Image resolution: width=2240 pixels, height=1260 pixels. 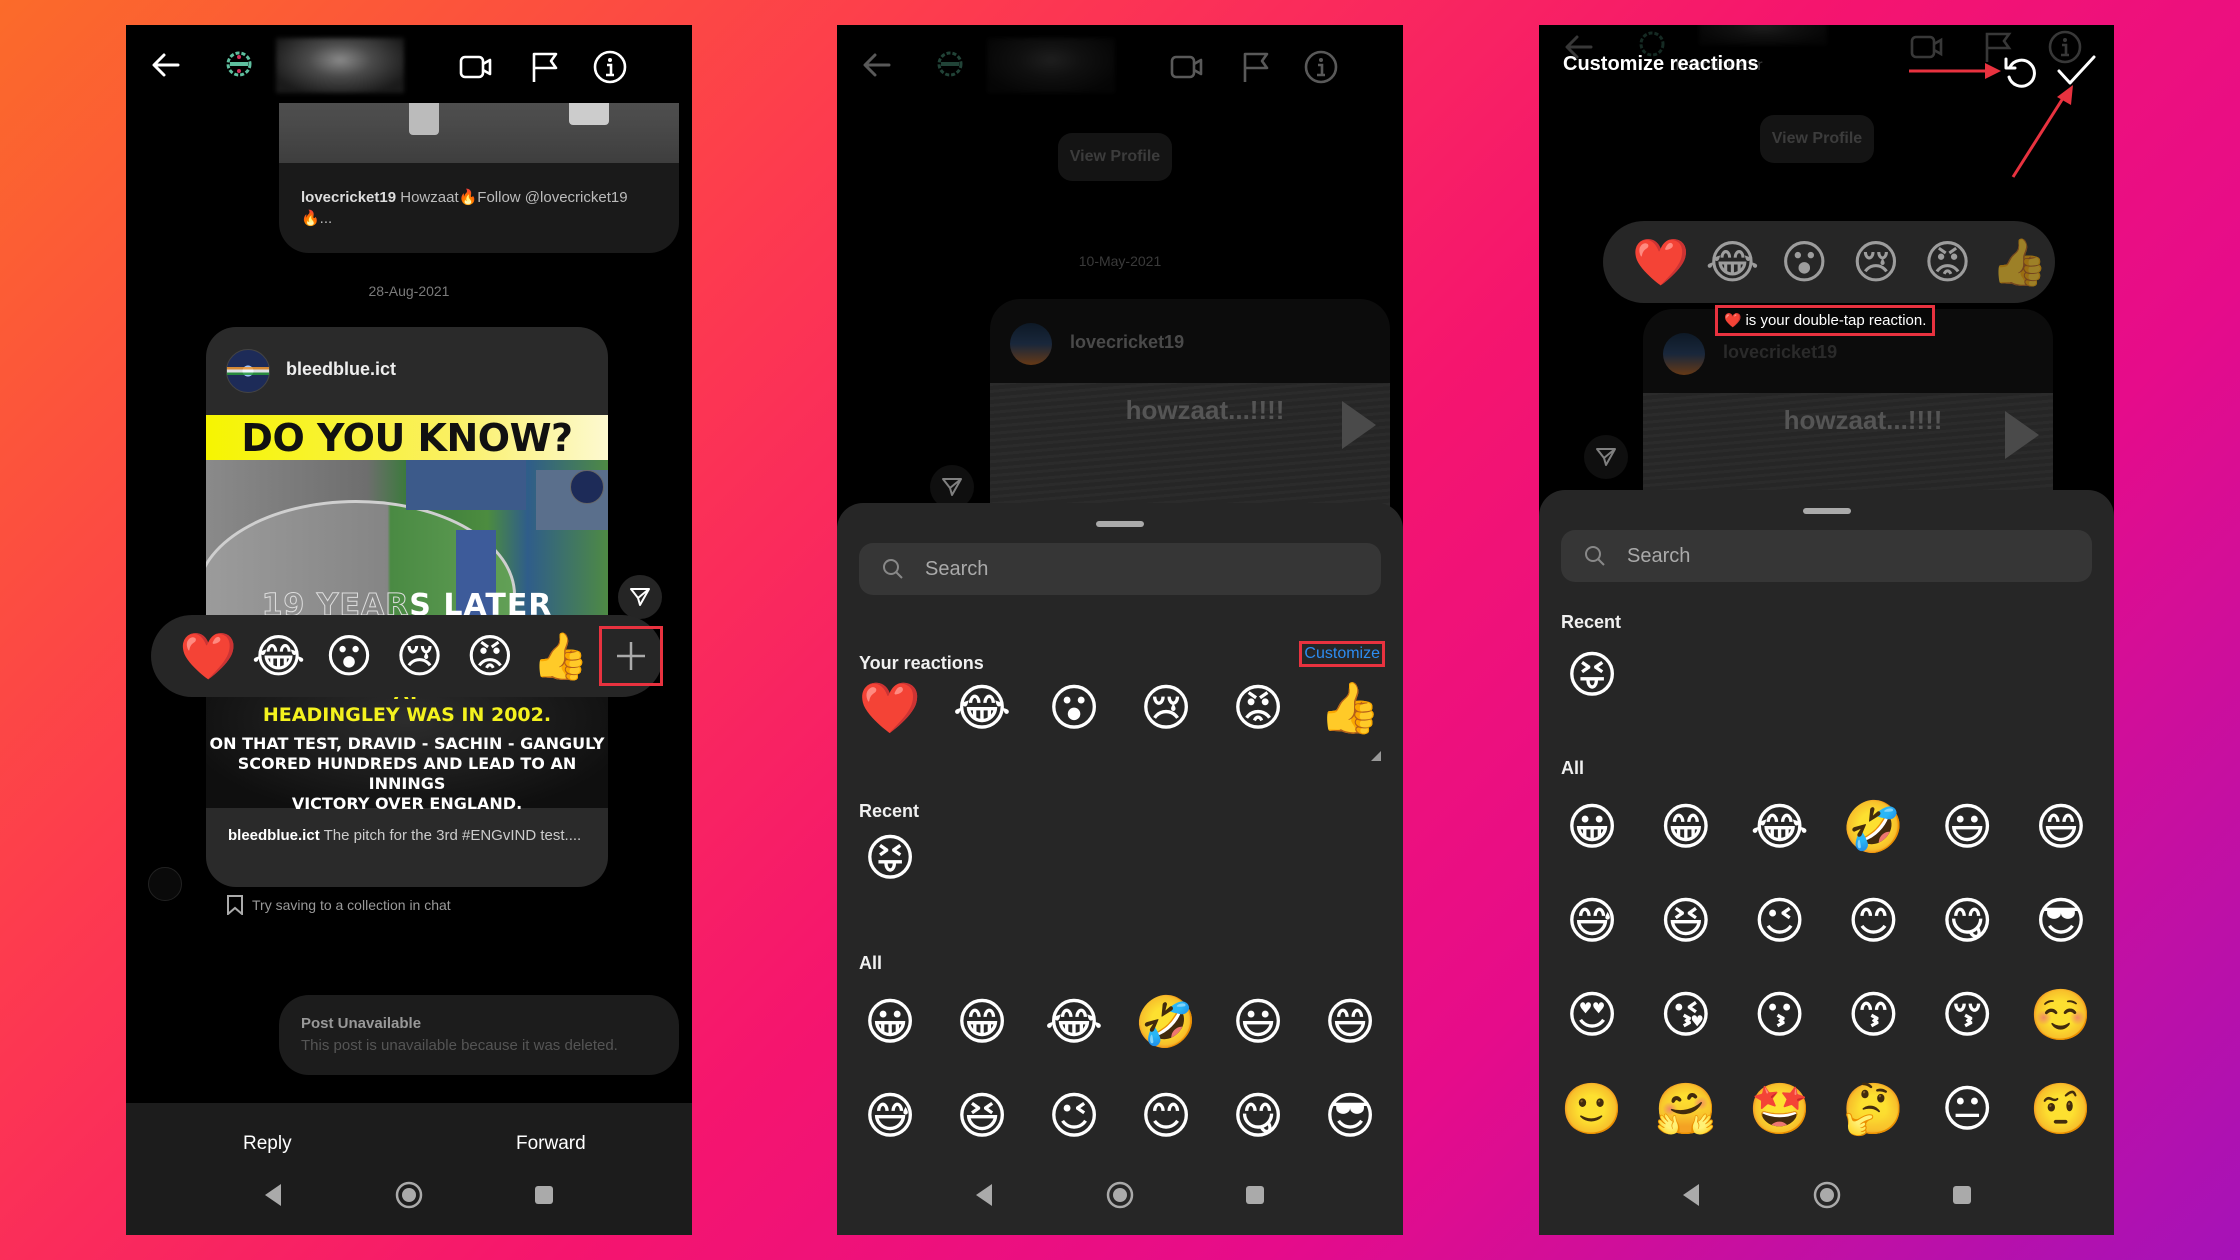 I want to click on forward-button: Forward, so click(x=551, y=1144).